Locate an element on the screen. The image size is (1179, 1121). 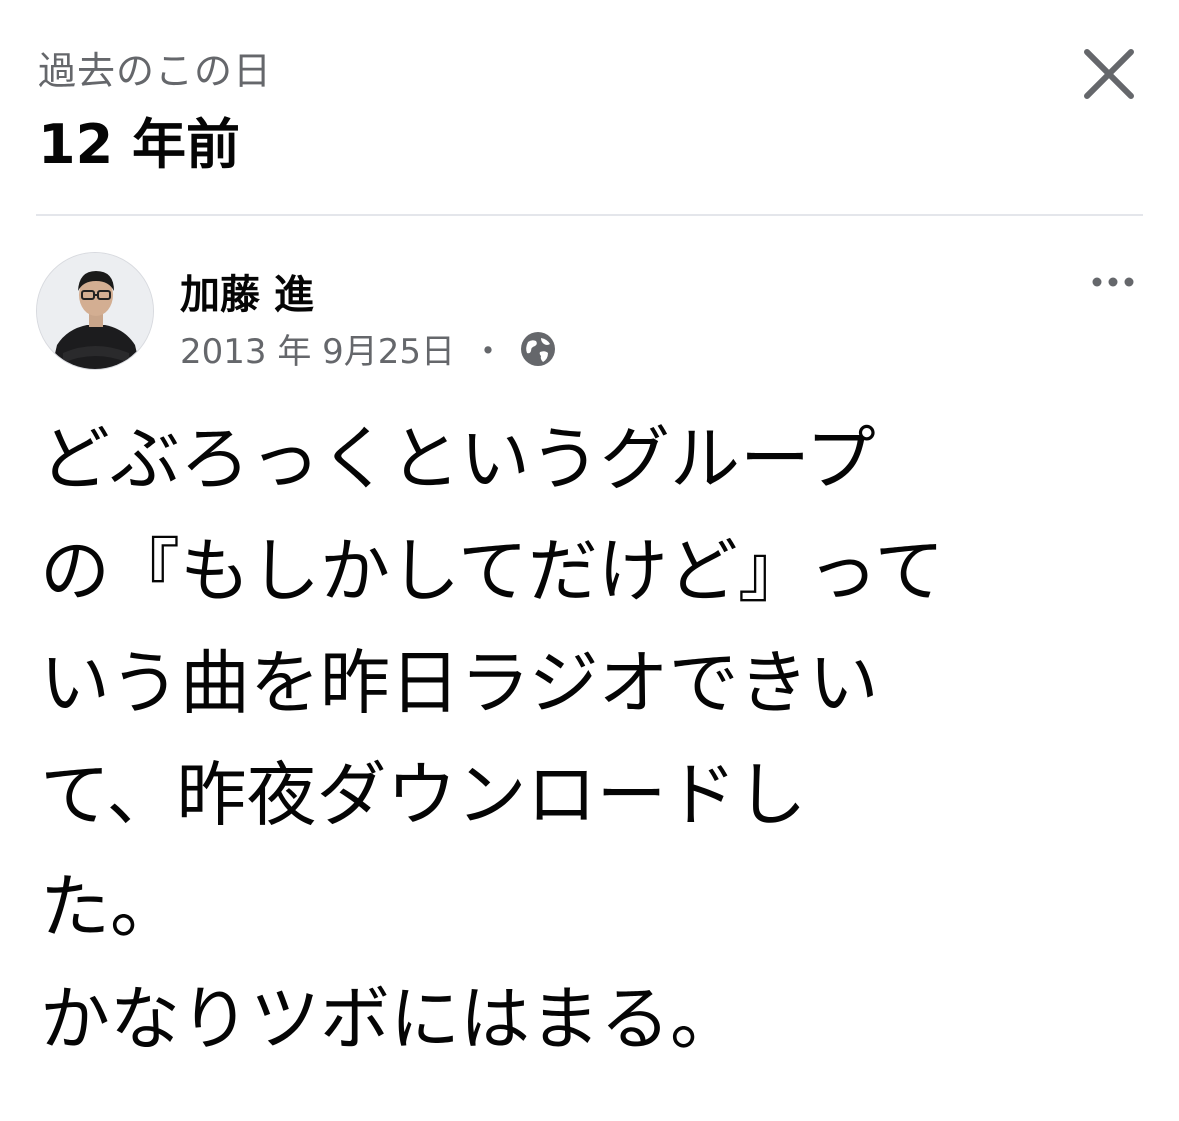
post-date: 2013 年 9月25日 is located at coordinates (317, 348).